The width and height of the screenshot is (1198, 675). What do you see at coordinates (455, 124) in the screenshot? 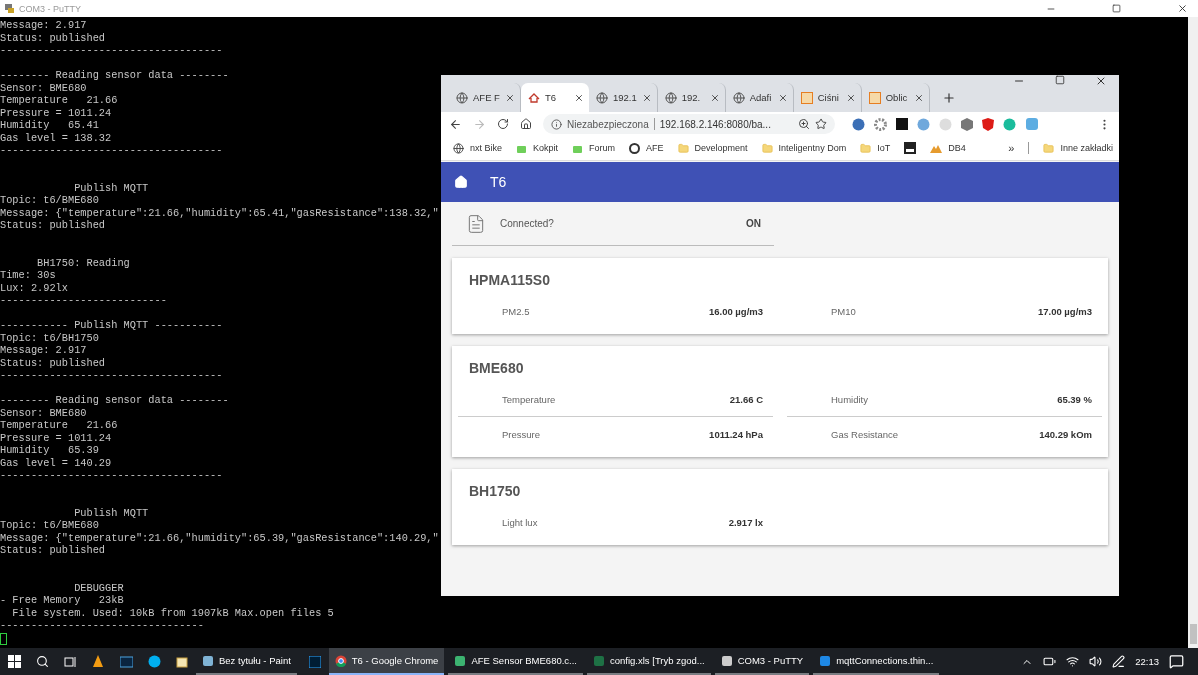
I see `back-icon` at bounding box center [455, 124].